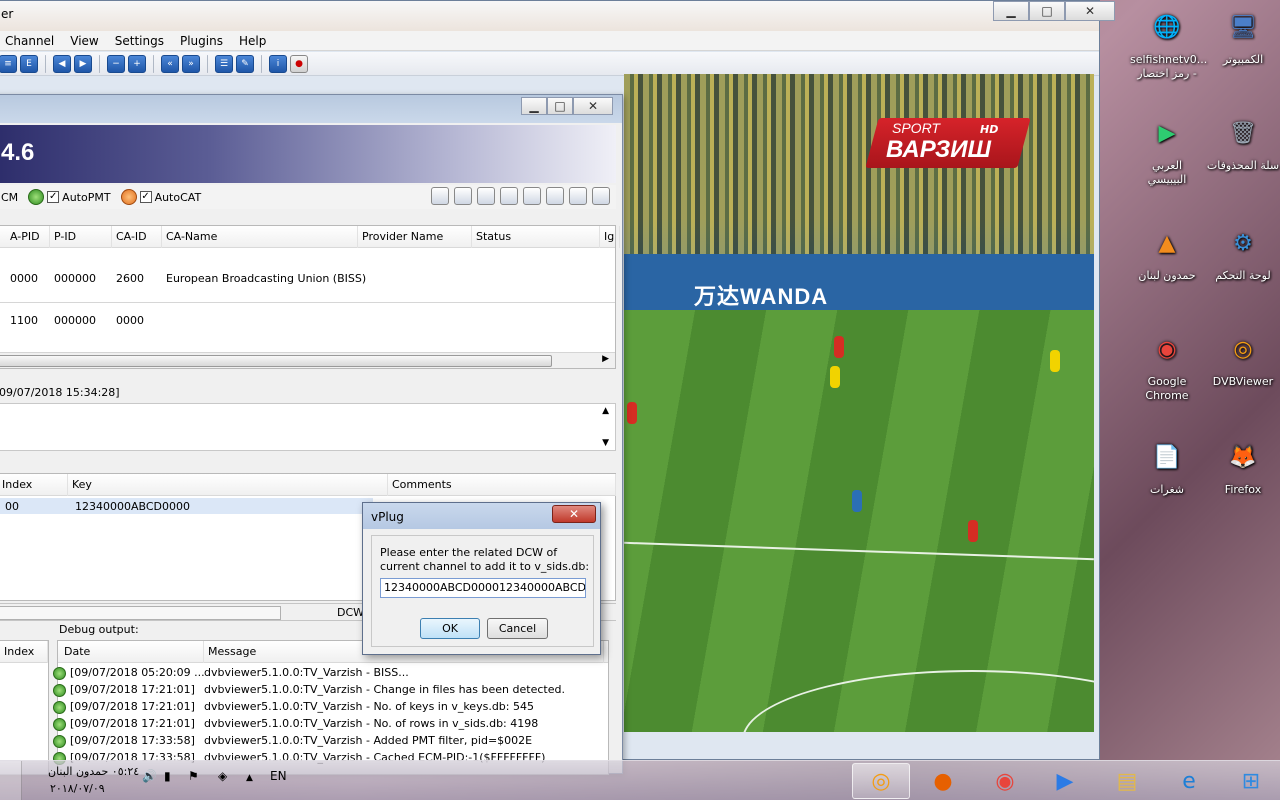 Image resolution: width=1280 pixels, height=800 pixels. What do you see at coordinates (463, 196) in the screenshot?
I see `settings-icon` at bounding box center [463, 196].